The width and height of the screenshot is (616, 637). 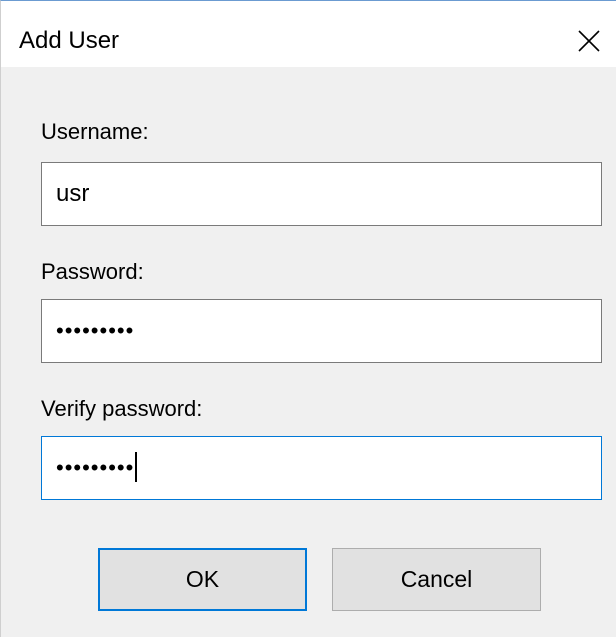 I want to click on cancel-button-label: Cancel, so click(x=436, y=579).